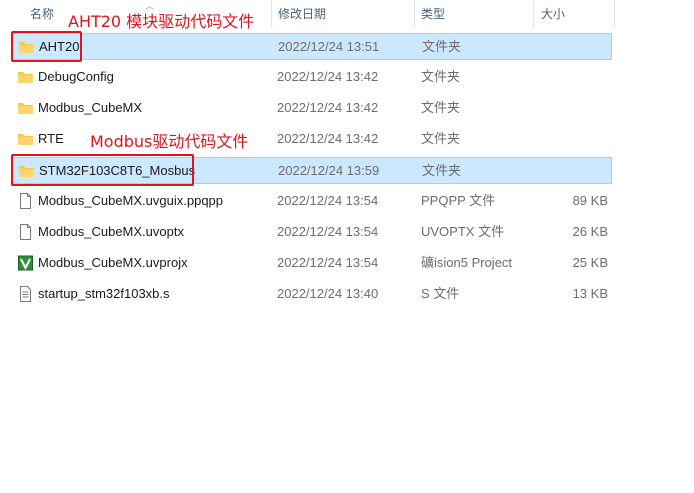 The width and height of the screenshot is (694, 493). What do you see at coordinates (25, 294) in the screenshot?
I see `text-file-icon` at bounding box center [25, 294].